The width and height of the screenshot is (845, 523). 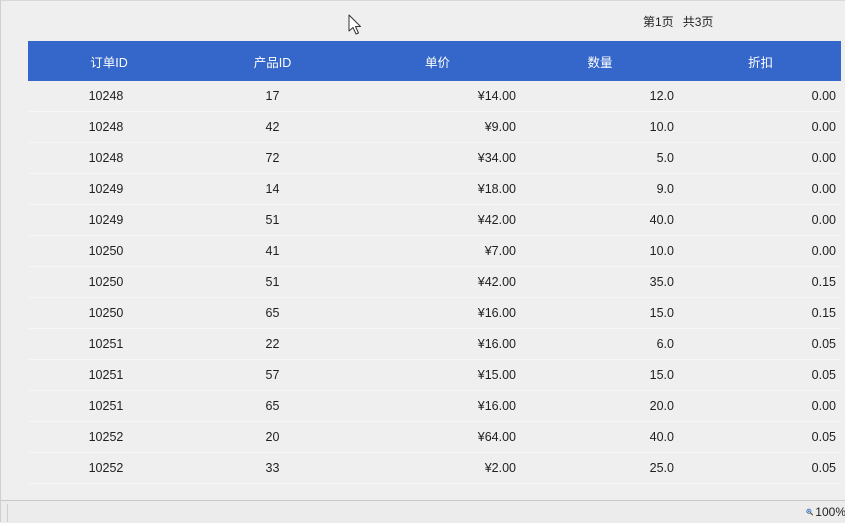 I want to click on cell-unit-price: ¥34.00, so click(x=496, y=158).